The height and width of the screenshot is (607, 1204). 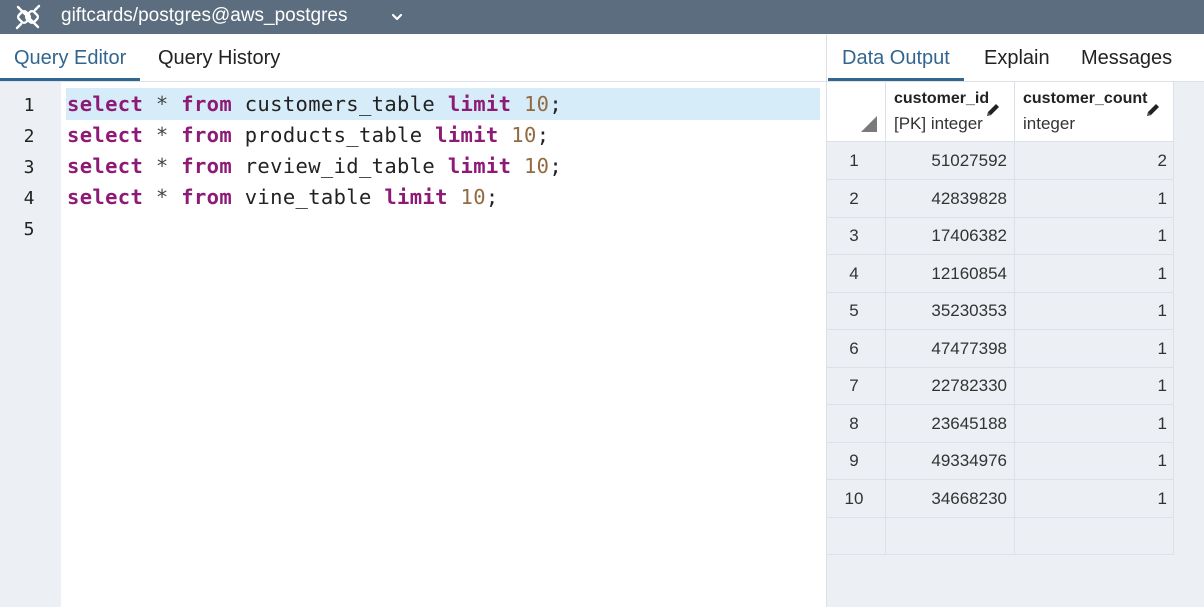 I want to click on select-all-corner, so click(x=856, y=112).